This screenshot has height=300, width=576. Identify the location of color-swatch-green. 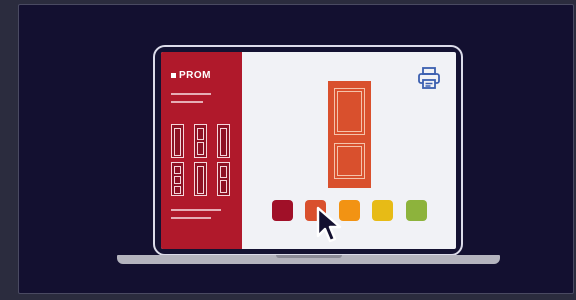
(416, 210).